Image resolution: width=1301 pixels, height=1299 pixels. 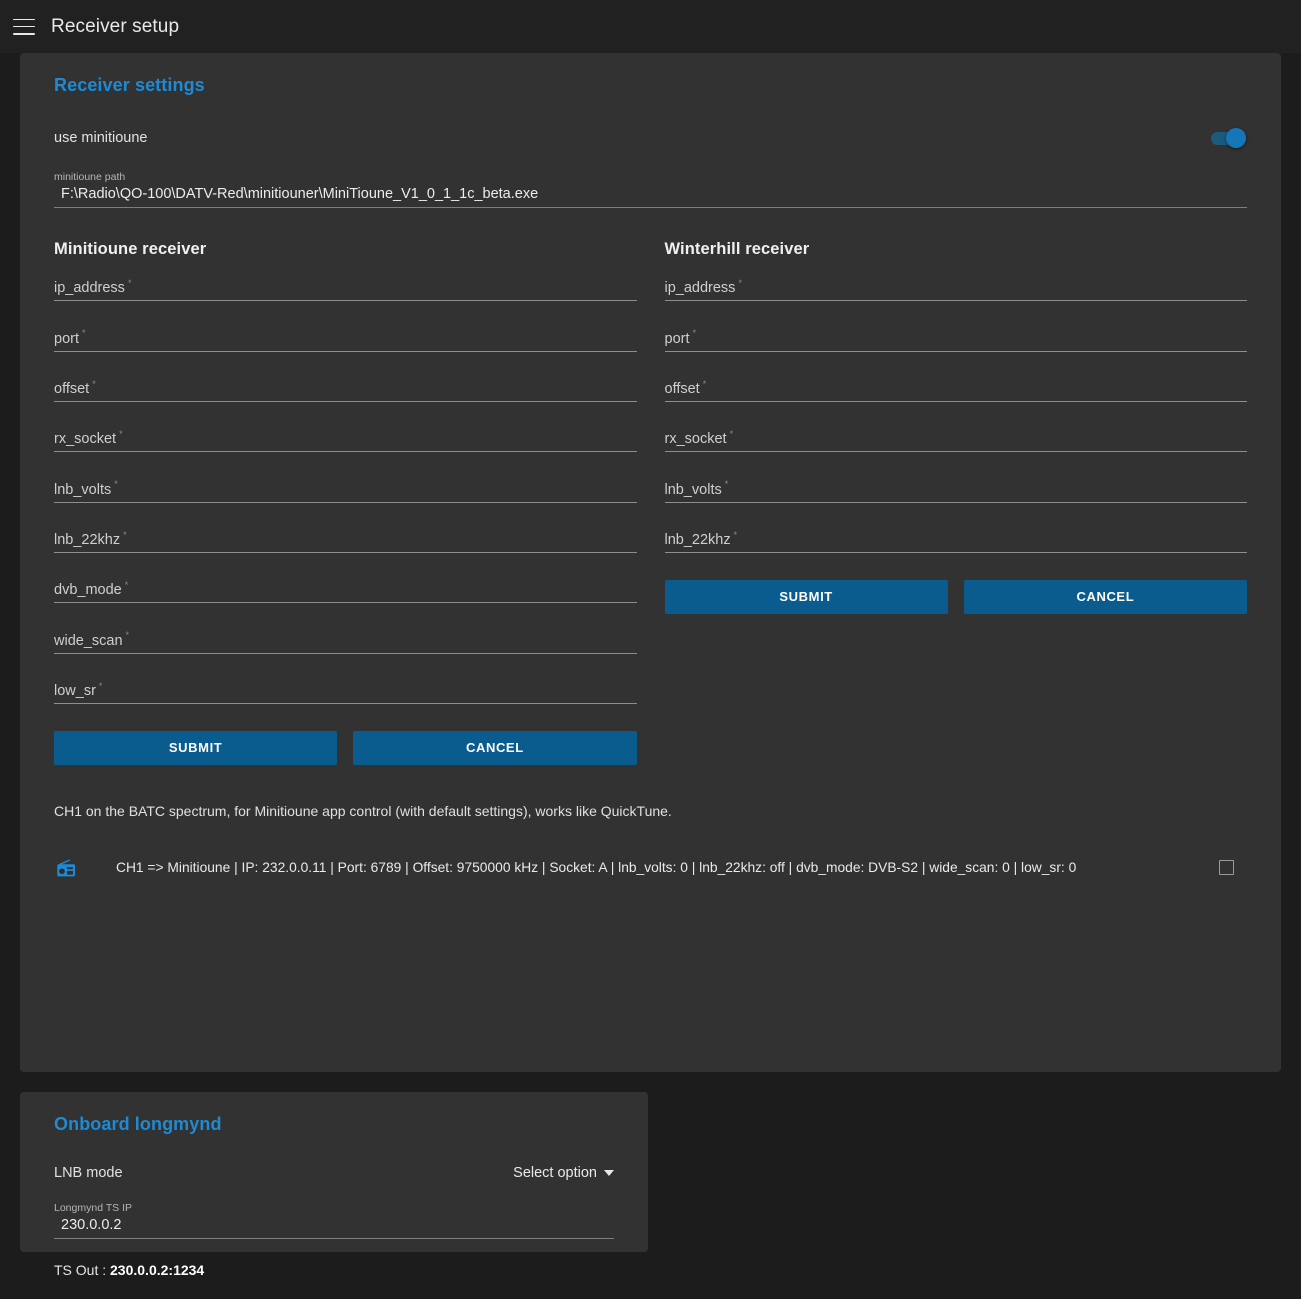 What do you see at coordinates (129, 85) in the screenshot?
I see `receiver-settings-title: Receiver settings` at bounding box center [129, 85].